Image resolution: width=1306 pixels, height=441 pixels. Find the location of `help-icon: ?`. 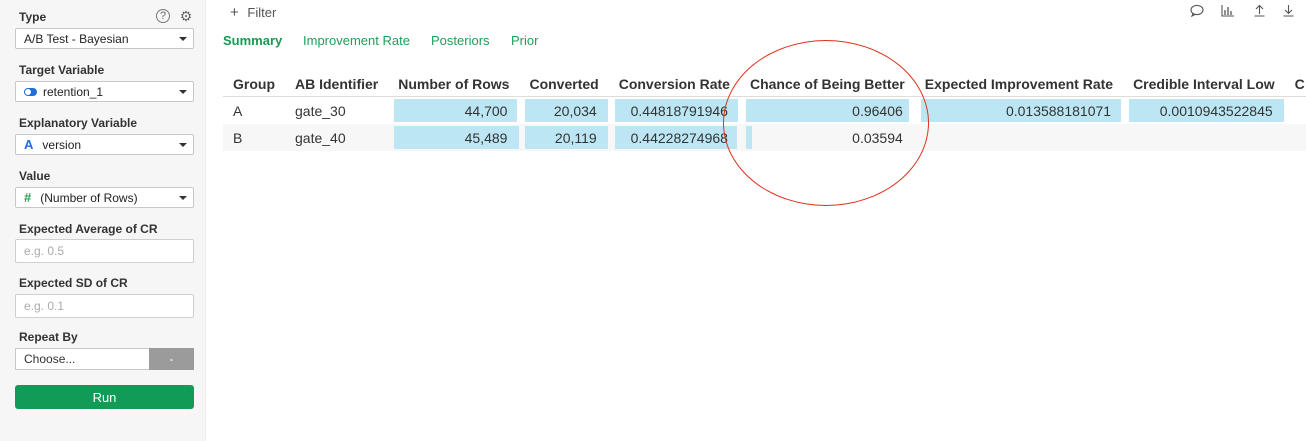

help-icon: ? is located at coordinates (163, 16).